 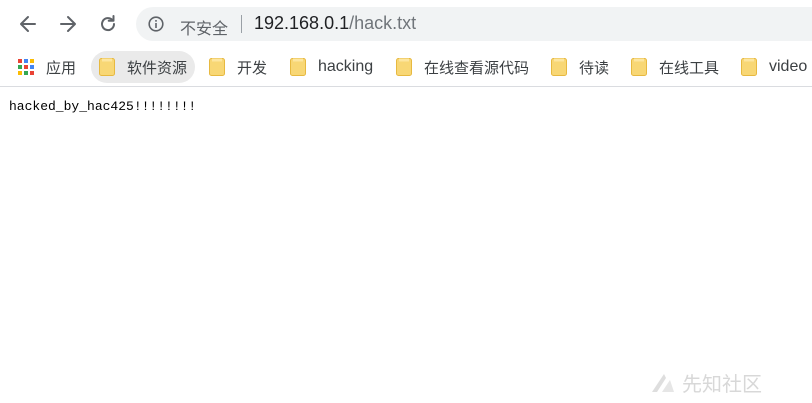 I want to click on bookmark-folder-video: video, so click(x=774, y=67).